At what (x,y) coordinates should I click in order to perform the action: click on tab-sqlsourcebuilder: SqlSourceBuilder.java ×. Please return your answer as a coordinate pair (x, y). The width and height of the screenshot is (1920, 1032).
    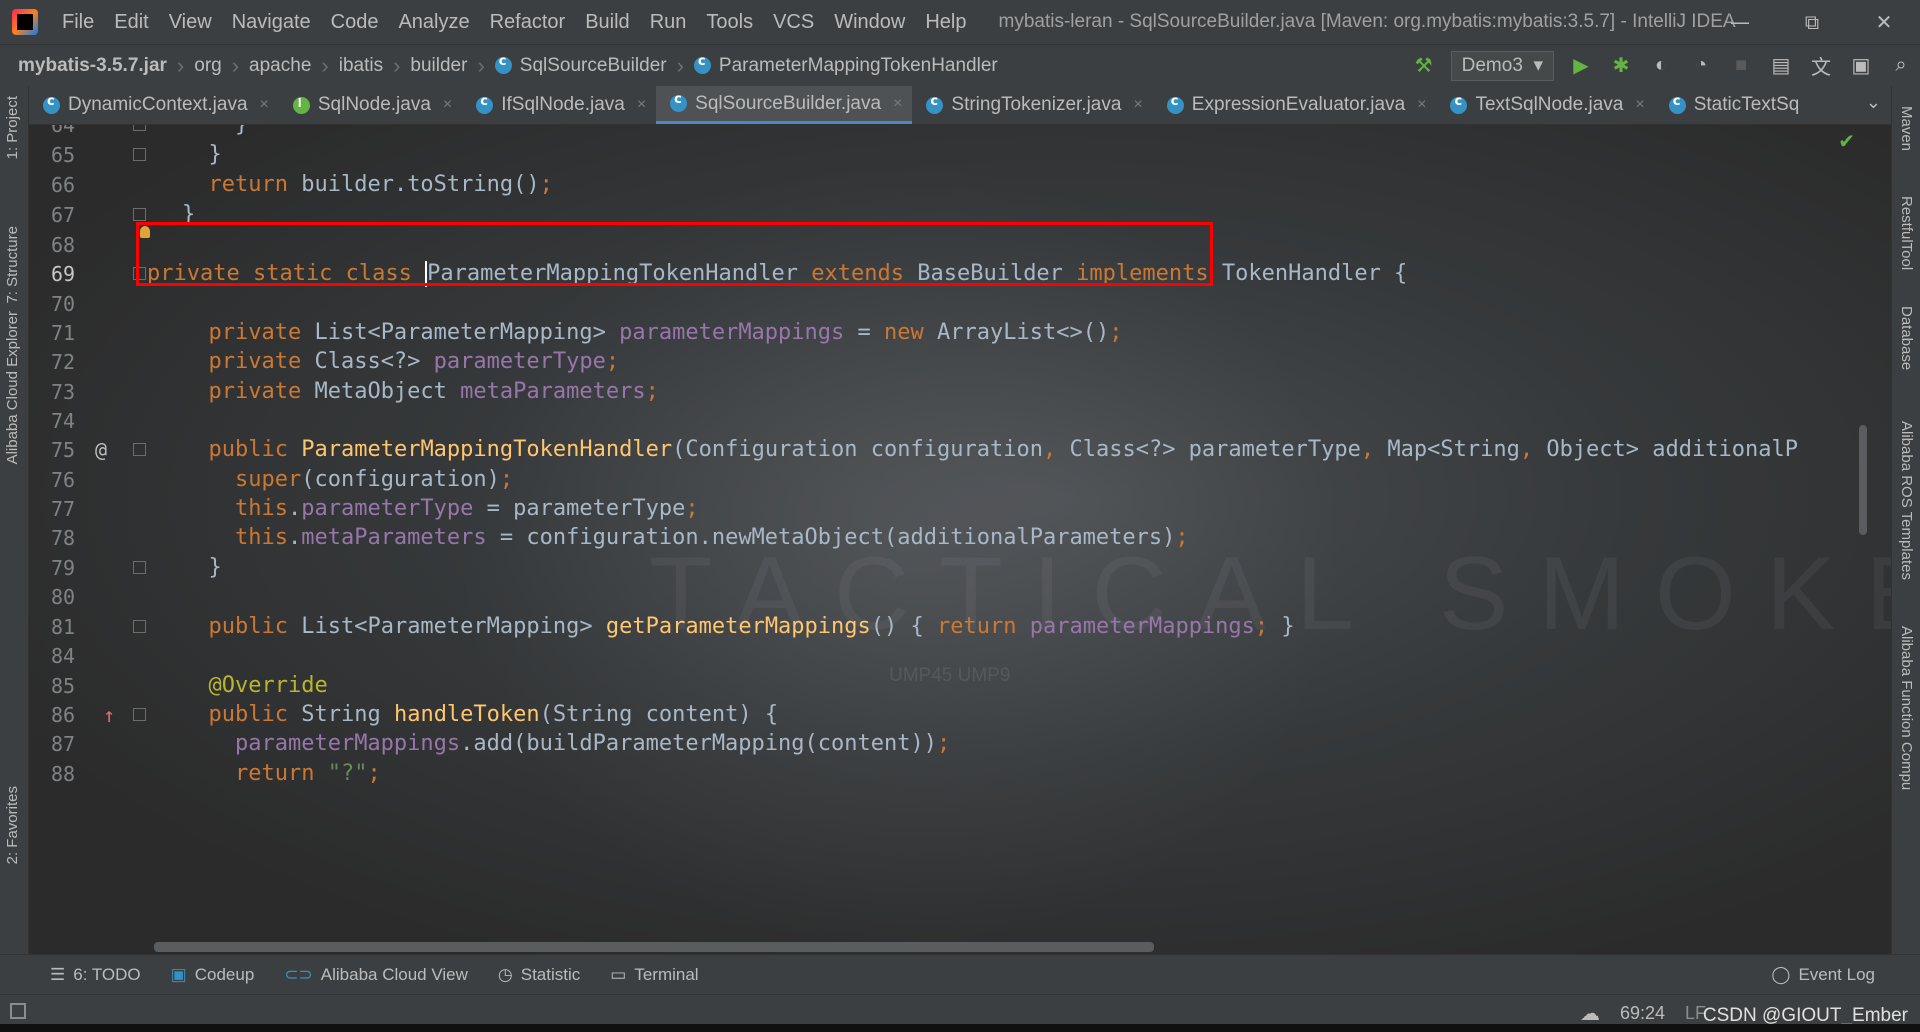
    Looking at the image, I should click on (784, 105).